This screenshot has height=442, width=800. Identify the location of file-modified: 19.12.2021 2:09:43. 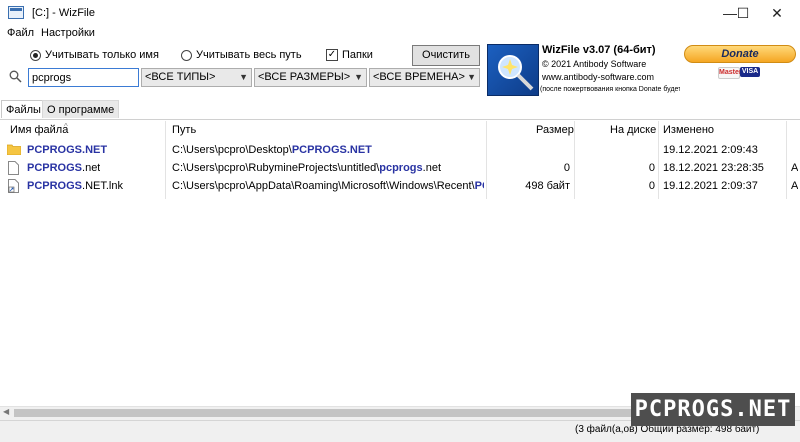
(710, 150).